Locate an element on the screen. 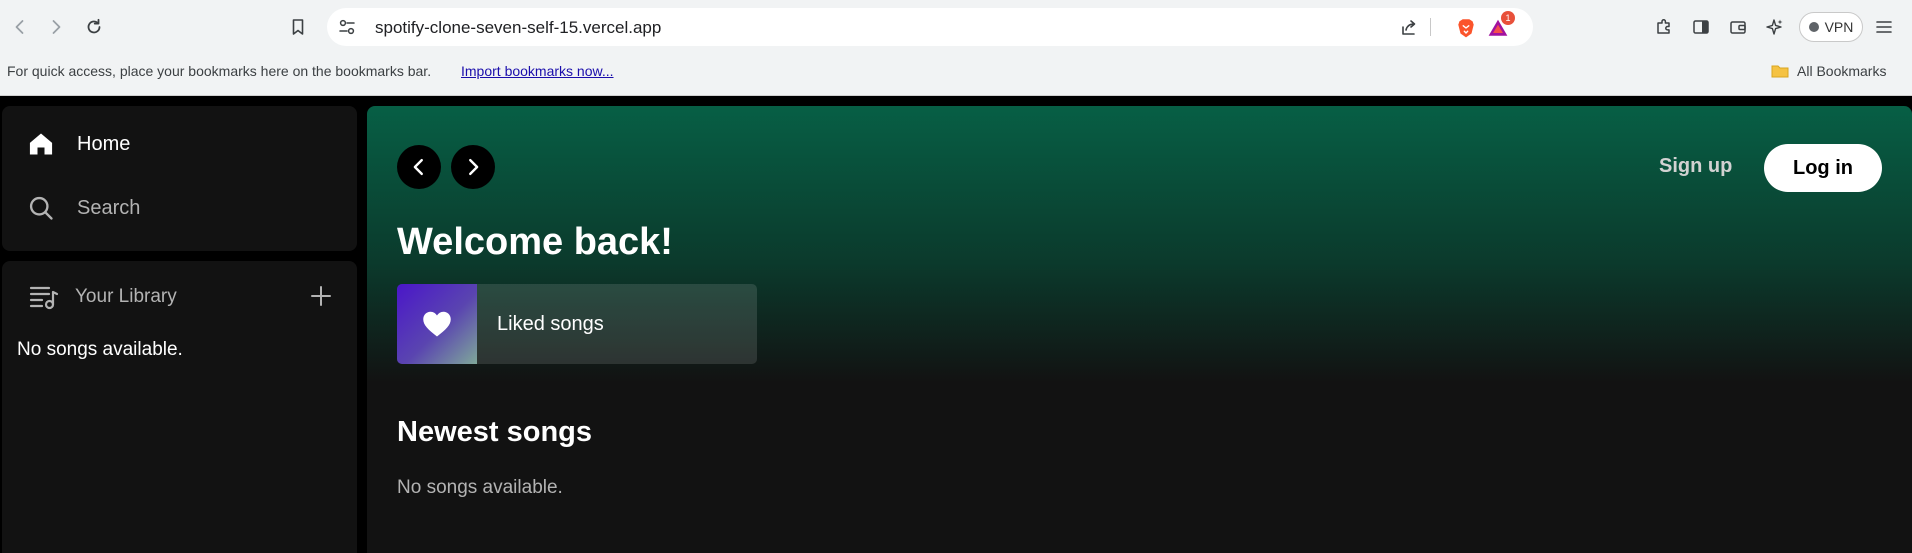 Image resolution: width=1912 pixels, height=553 pixels. liked-songs-thumbnail is located at coordinates (437, 324).